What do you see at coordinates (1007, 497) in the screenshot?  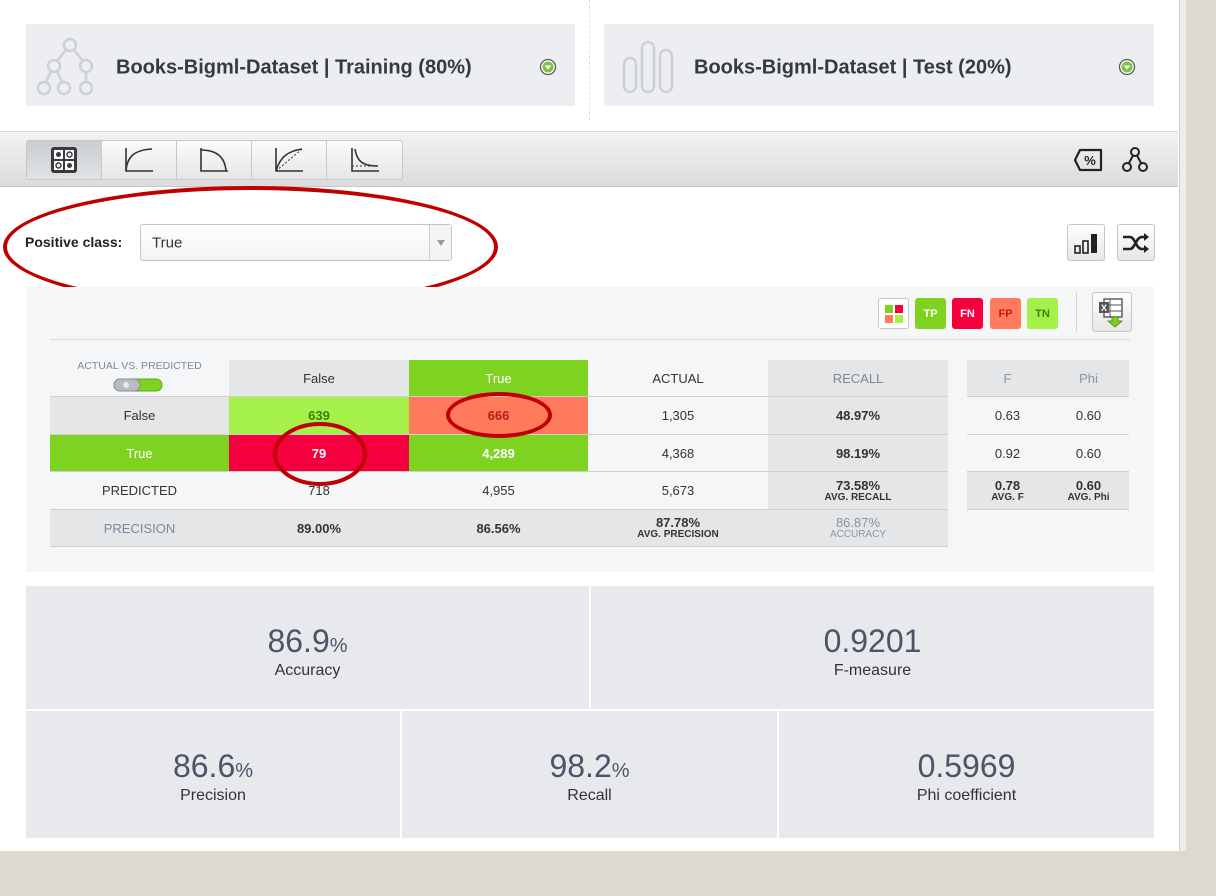 I see `avg-f-label: AVG. F` at bounding box center [1007, 497].